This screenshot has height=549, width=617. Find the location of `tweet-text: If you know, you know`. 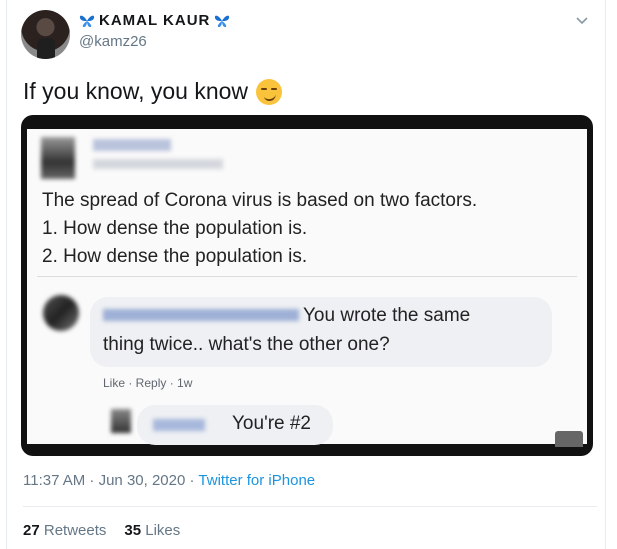

tweet-text: If you know, you know is located at coordinates (153, 91).